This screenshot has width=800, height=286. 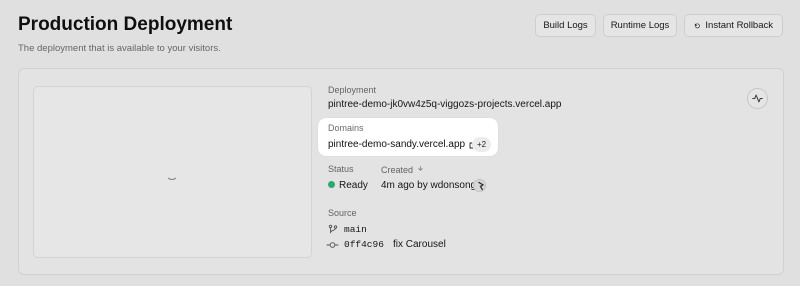 What do you see at coordinates (352, 90) in the screenshot?
I see `deployment-label: Deployment` at bounding box center [352, 90].